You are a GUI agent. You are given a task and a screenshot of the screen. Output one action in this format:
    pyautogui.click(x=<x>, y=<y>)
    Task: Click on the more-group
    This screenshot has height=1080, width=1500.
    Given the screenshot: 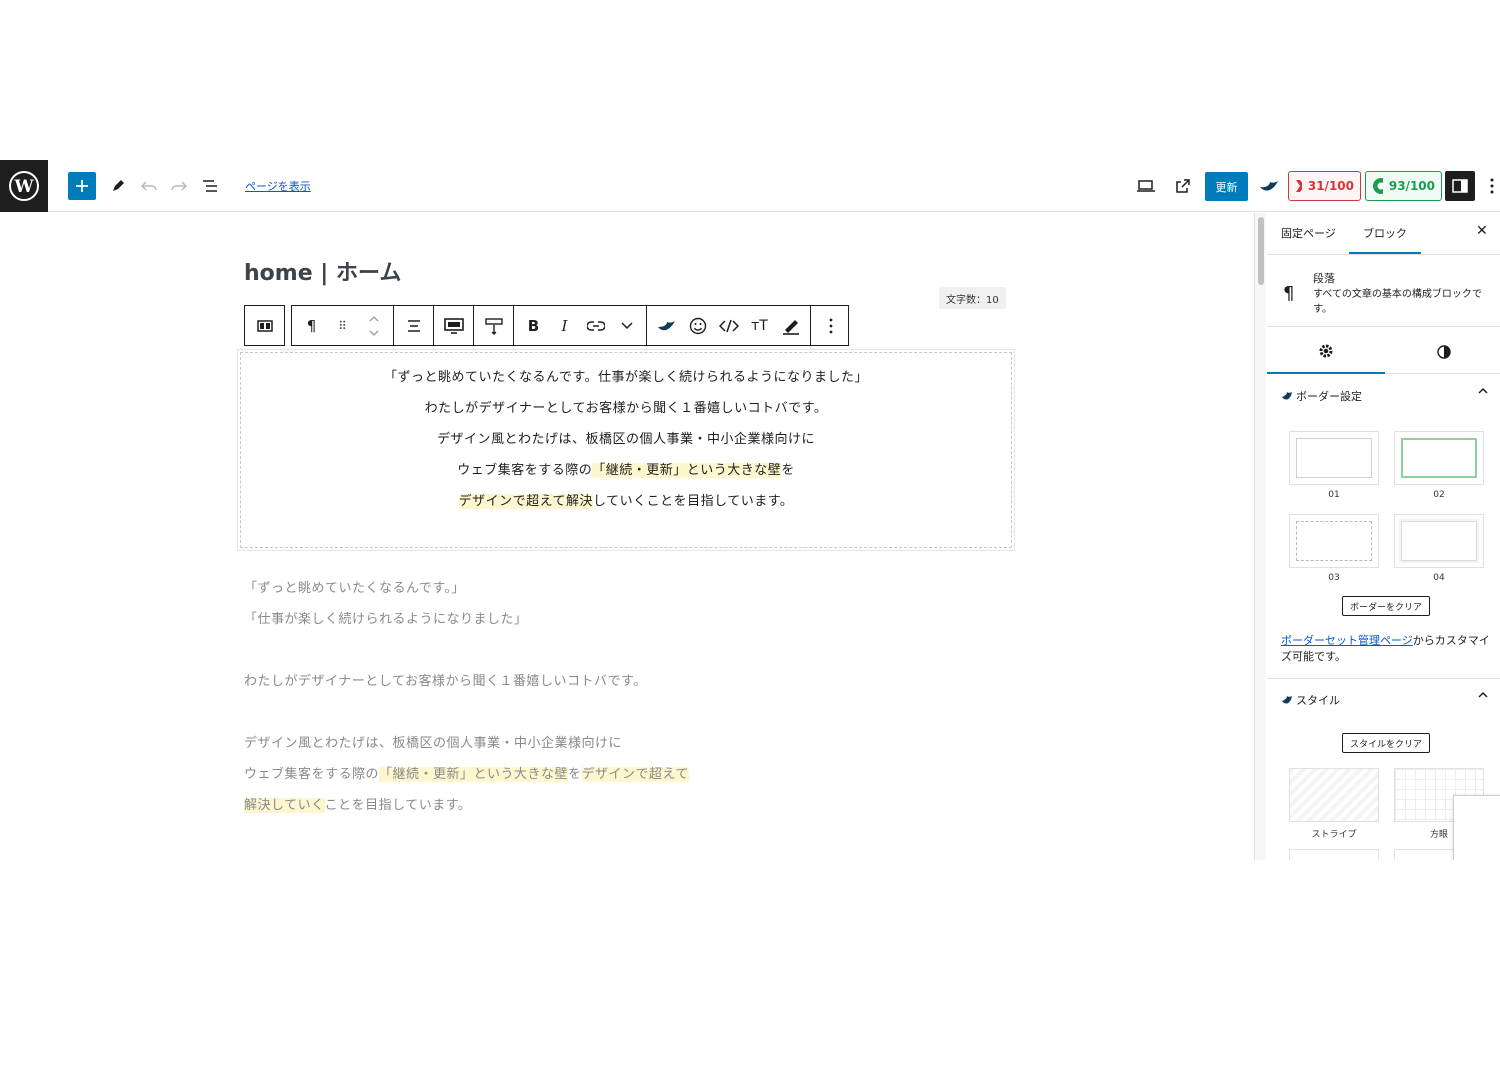 What is the action you would take?
    pyautogui.click(x=830, y=325)
    